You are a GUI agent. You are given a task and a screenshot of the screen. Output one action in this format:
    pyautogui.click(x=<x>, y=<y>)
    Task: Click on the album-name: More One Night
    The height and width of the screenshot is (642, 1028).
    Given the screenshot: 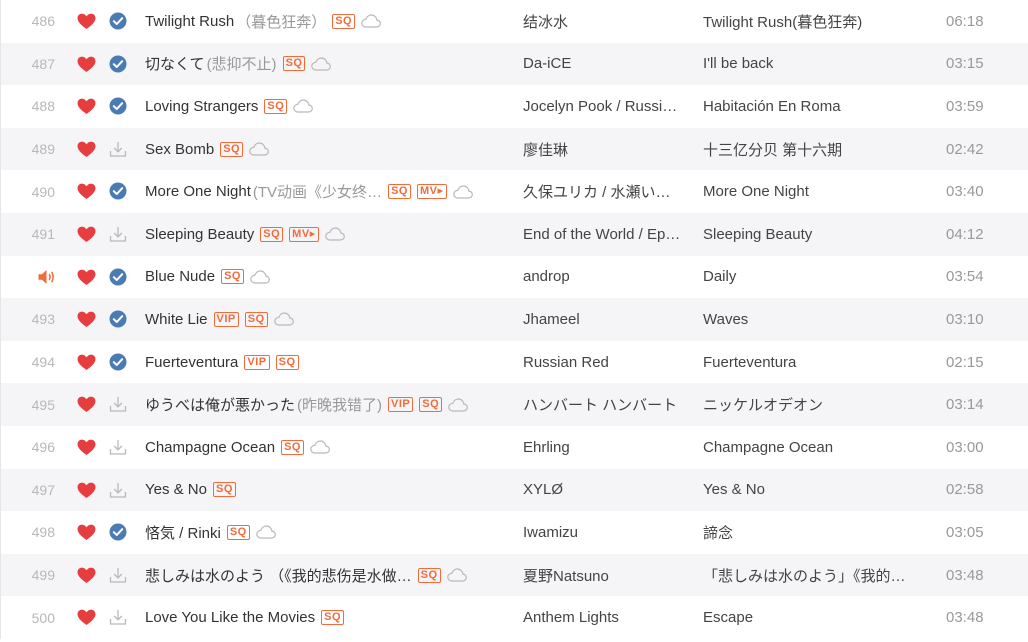 What is the action you would take?
    pyautogui.click(x=817, y=191)
    